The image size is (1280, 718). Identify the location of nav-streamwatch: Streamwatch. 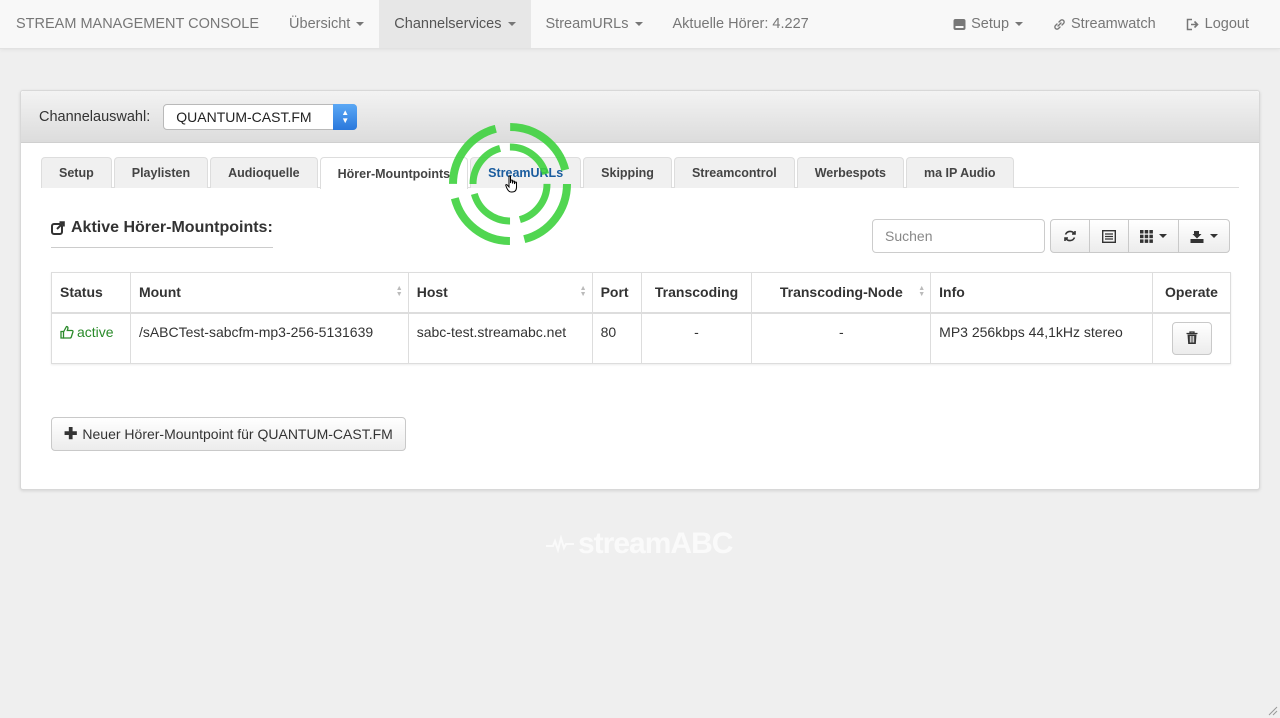
(1104, 24).